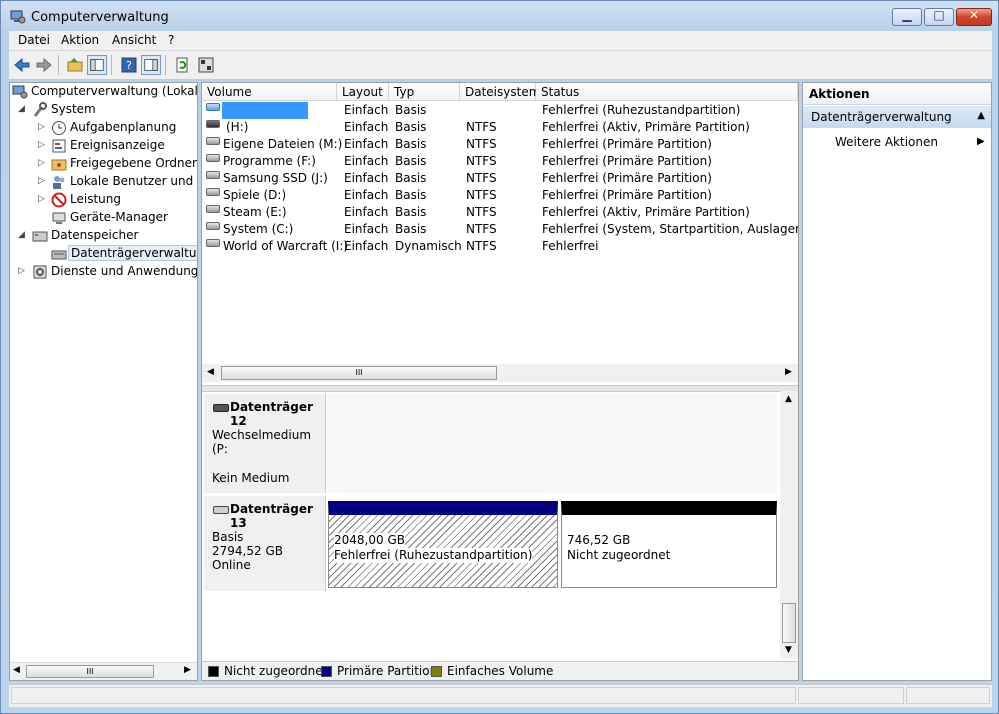 The width and height of the screenshot is (999, 714). What do you see at coordinates (213, 671) in the screenshot?
I see `legend-swatch-unallocated` at bounding box center [213, 671].